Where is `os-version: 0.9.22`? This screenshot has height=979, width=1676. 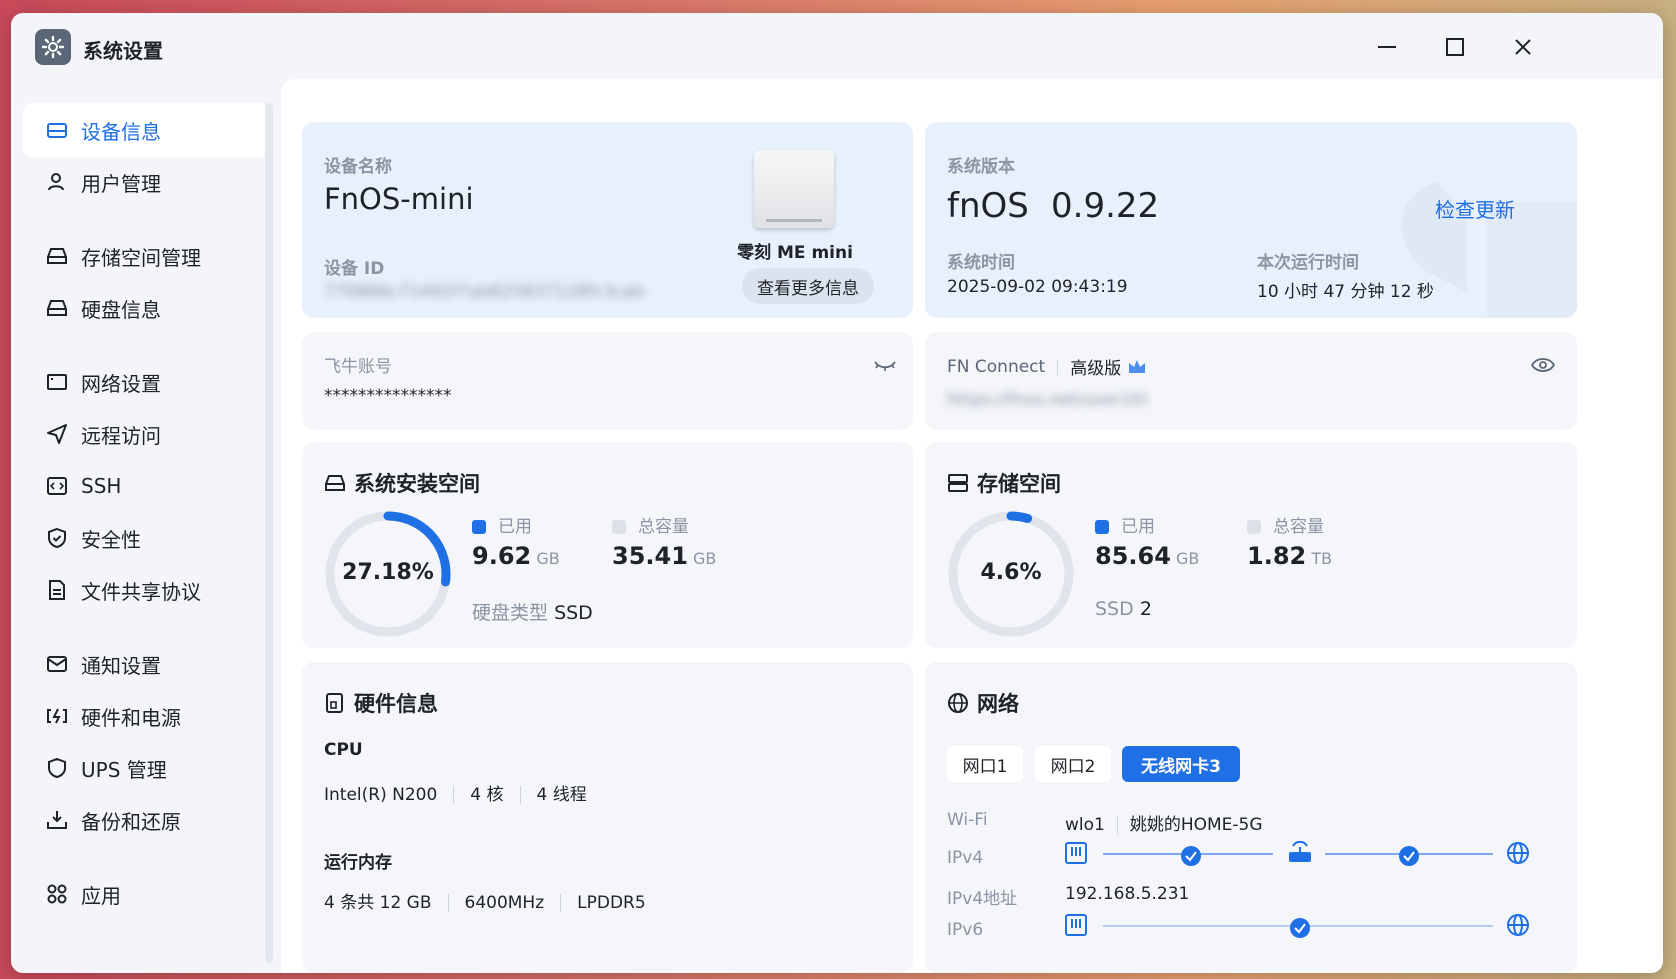
os-version: 0.9.22 is located at coordinates (1105, 206).